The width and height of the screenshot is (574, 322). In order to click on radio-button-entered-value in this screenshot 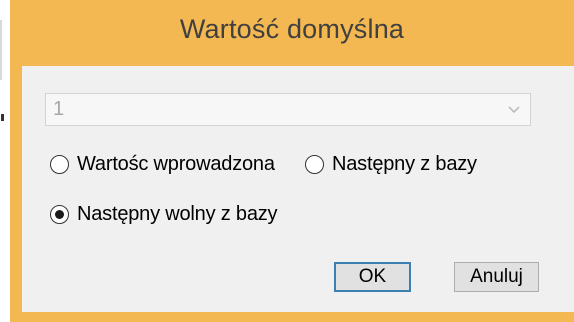, I will do `click(59, 164)`.